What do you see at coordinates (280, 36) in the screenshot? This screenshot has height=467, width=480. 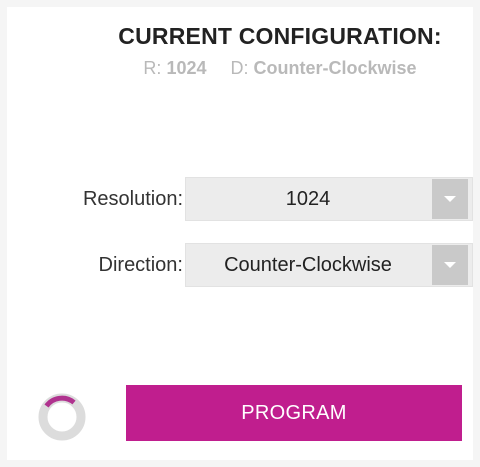 I see `page-title: CURRENT CONFIGURATION:` at bounding box center [280, 36].